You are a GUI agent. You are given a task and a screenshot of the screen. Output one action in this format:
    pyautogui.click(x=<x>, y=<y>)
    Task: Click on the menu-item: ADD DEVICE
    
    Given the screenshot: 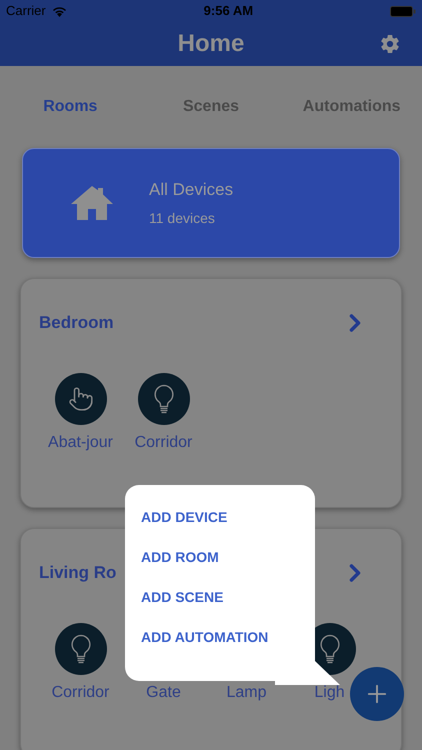 What is the action you would take?
    pyautogui.click(x=204, y=517)
    